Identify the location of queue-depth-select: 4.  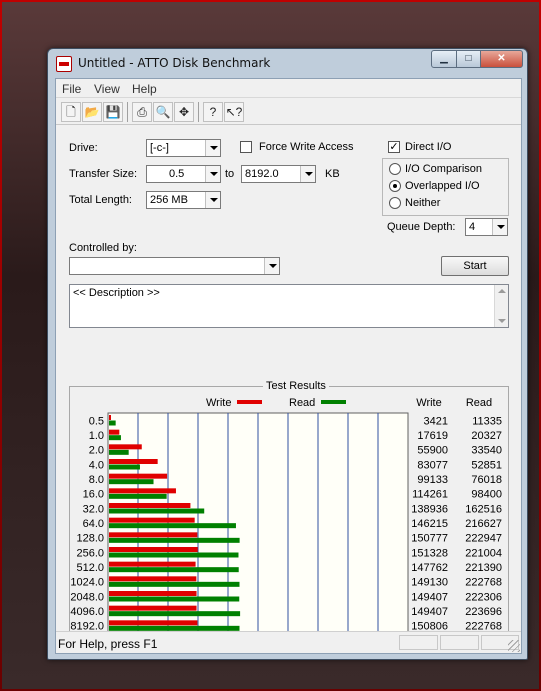
(486, 227).